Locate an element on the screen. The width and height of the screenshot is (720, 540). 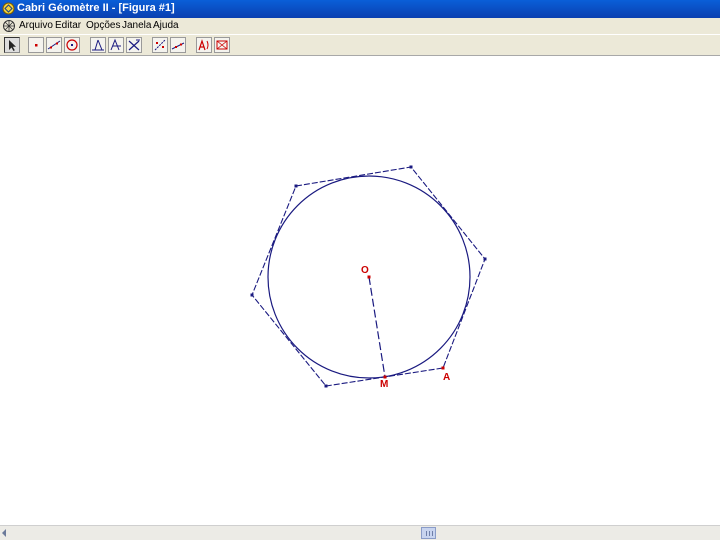
point-label-m: M is located at coordinates (384, 384).